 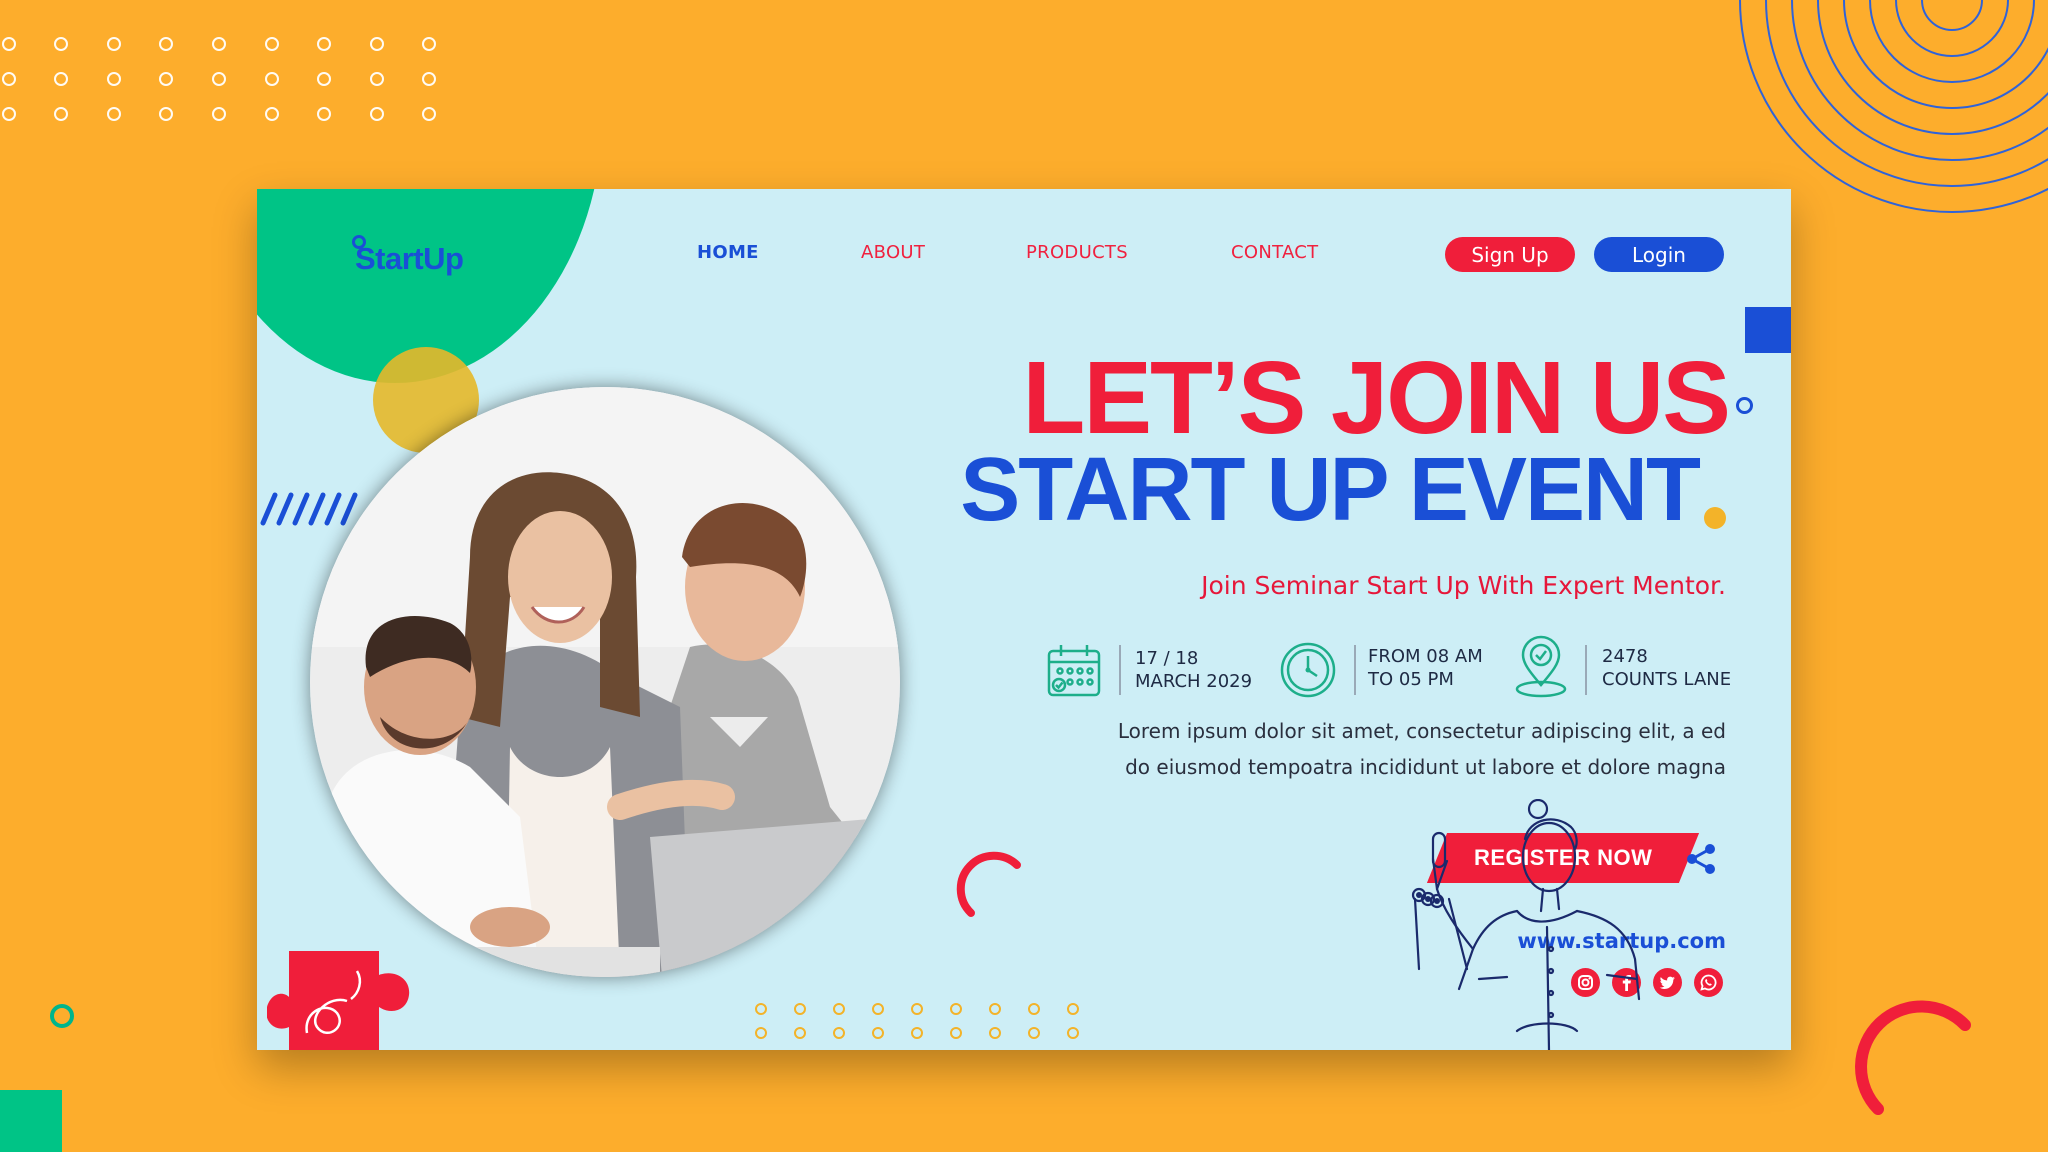 I want to click on event-time-line-2: TO 05 PM, so click(x=1411, y=679).